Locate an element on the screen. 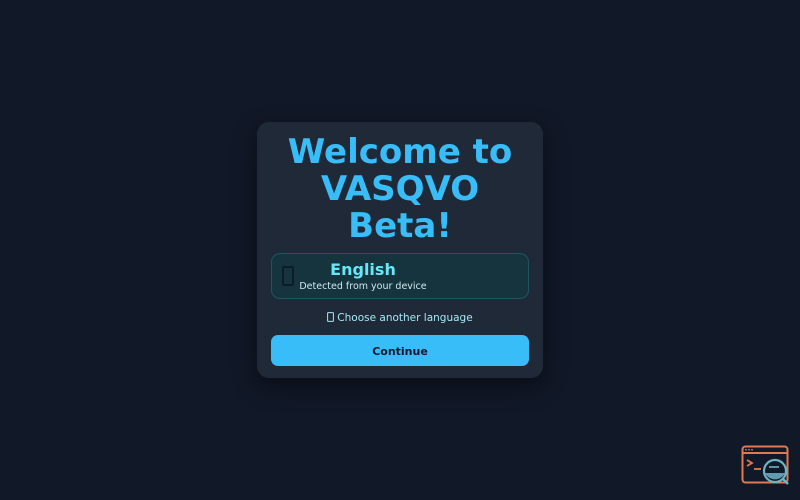 Image resolution: width=800 pixels, height=500 pixels. language-detected-note: Detected from your device is located at coordinates (363, 286).